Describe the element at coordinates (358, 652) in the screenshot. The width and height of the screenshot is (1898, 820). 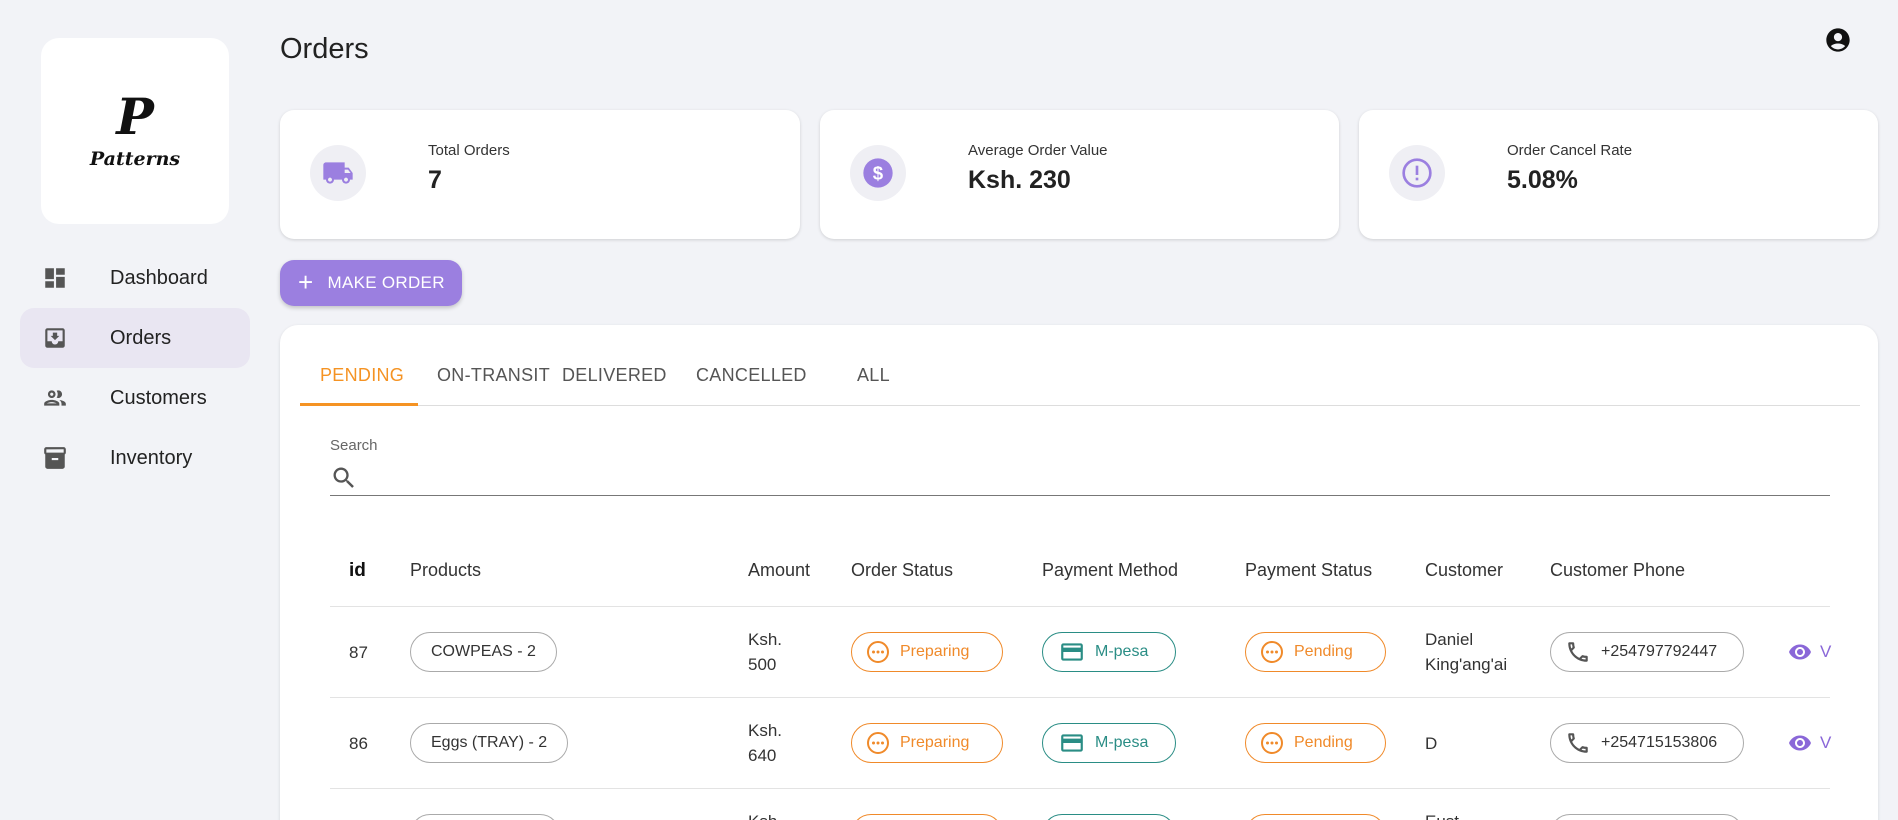
I see `cell-id: 87` at that location.